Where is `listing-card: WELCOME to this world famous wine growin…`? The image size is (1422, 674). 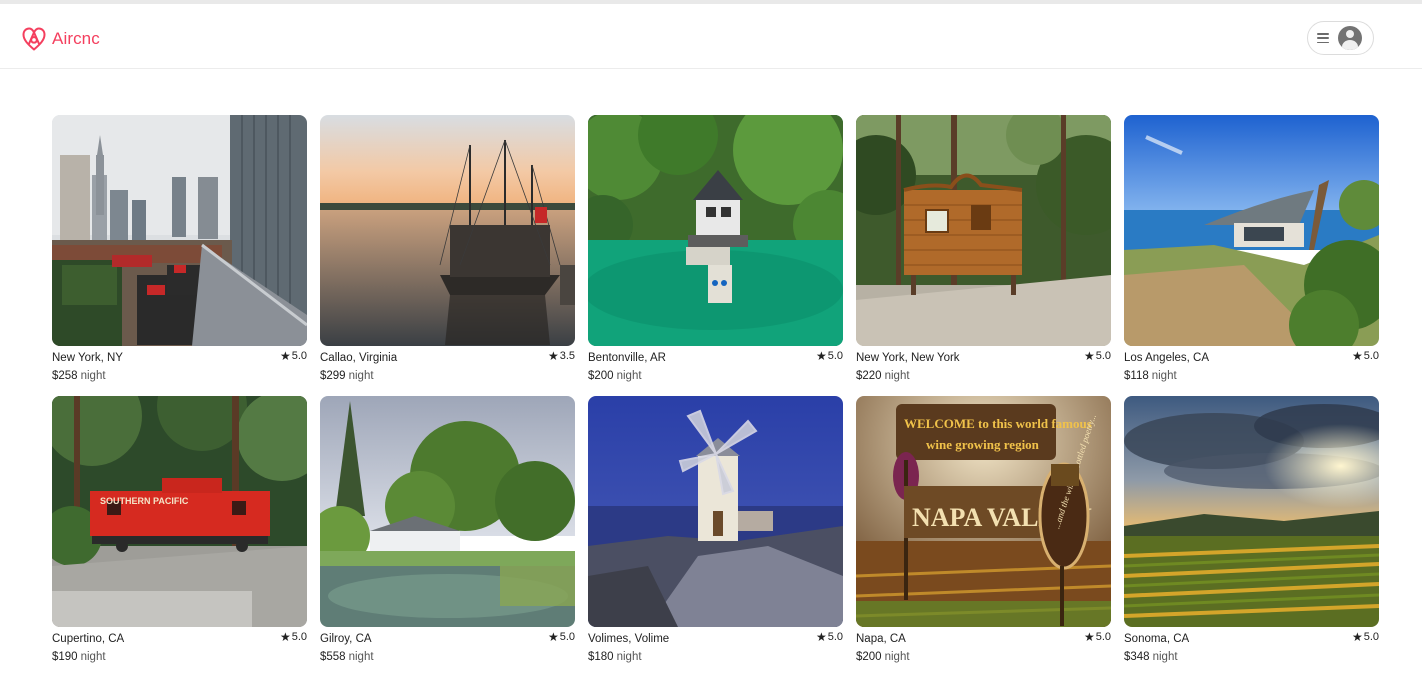 listing-card: WELCOME to this world famous wine growin… is located at coordinates (983, 535).